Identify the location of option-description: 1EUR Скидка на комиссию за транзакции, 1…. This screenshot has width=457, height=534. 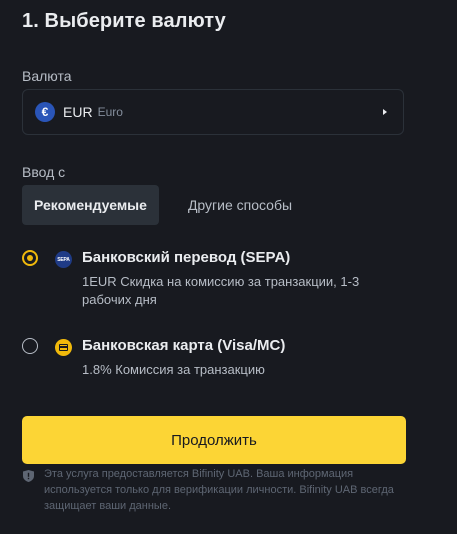
(221, 290).